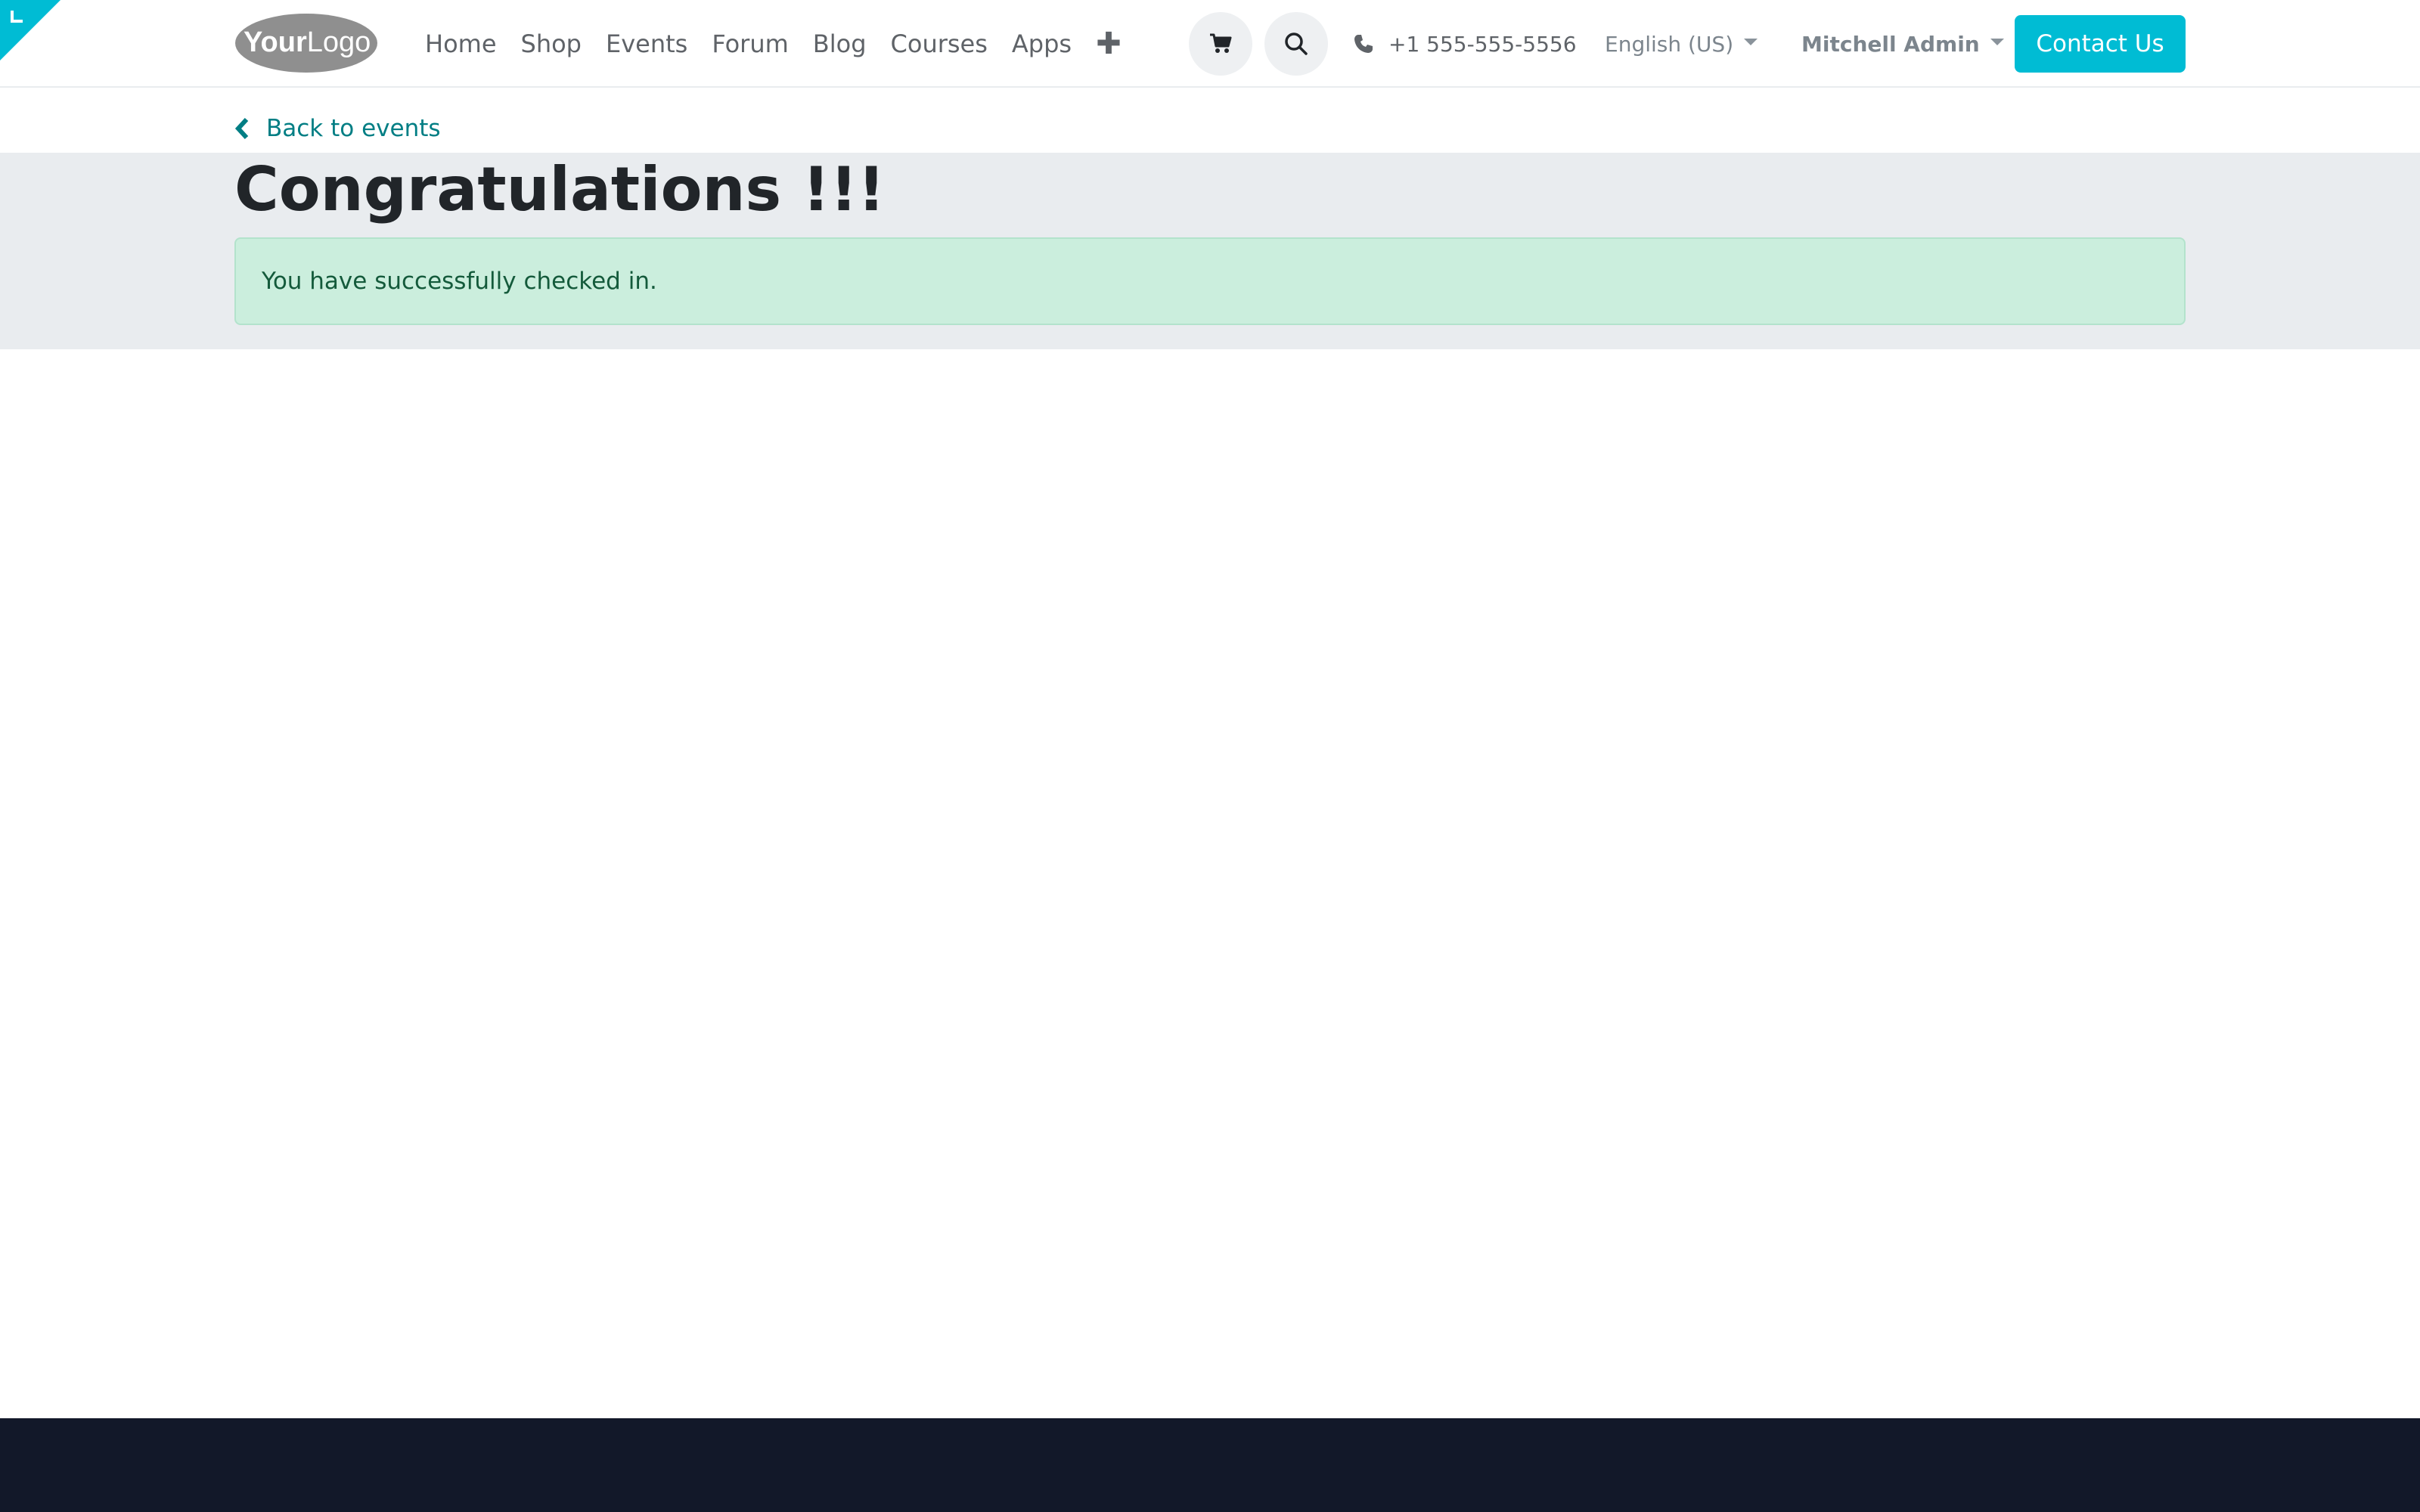 The image size is (2420, 1512). I want to click on svg-text: YourLogo, so click(307, 42).